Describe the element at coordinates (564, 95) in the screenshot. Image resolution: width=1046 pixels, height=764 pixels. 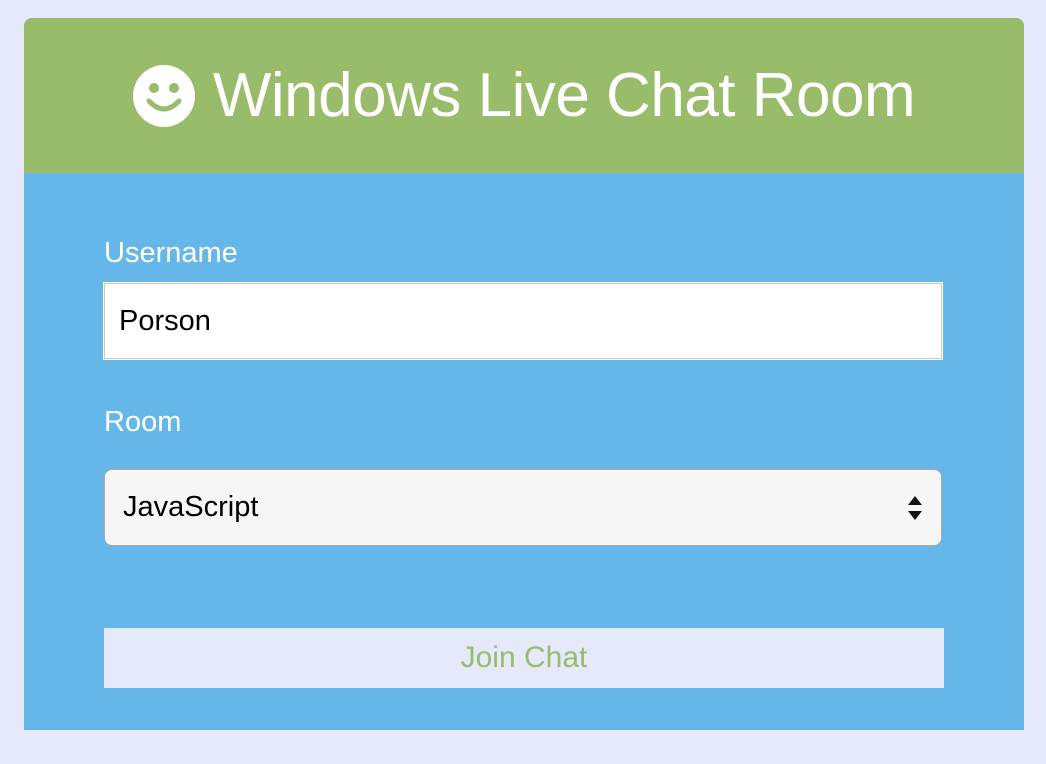
I see `page-title: Windows Live Chat Room` at that location.